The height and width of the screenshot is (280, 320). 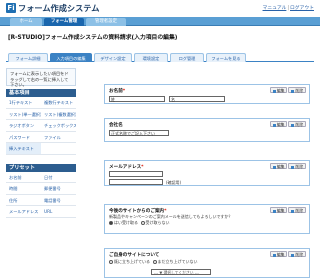 I want to click on palette-item-multi-line-text: 複数行テキスト, so click(x=58, y=103).